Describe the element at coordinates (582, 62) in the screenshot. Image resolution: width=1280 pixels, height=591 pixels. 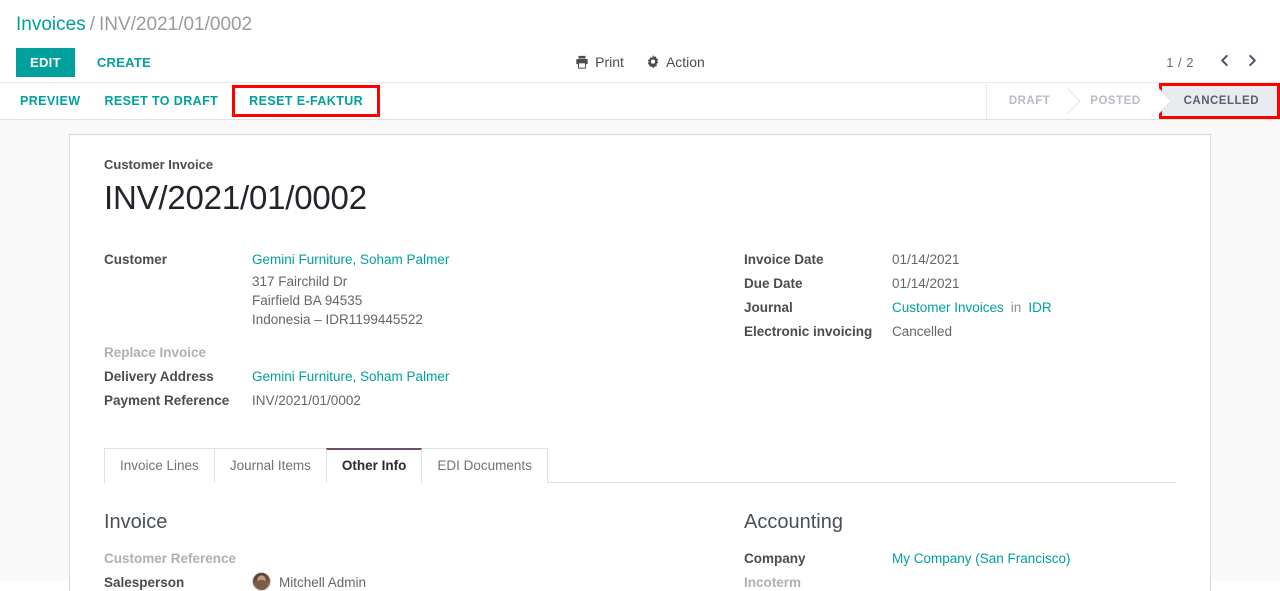
I see `printer-icon` at that location.